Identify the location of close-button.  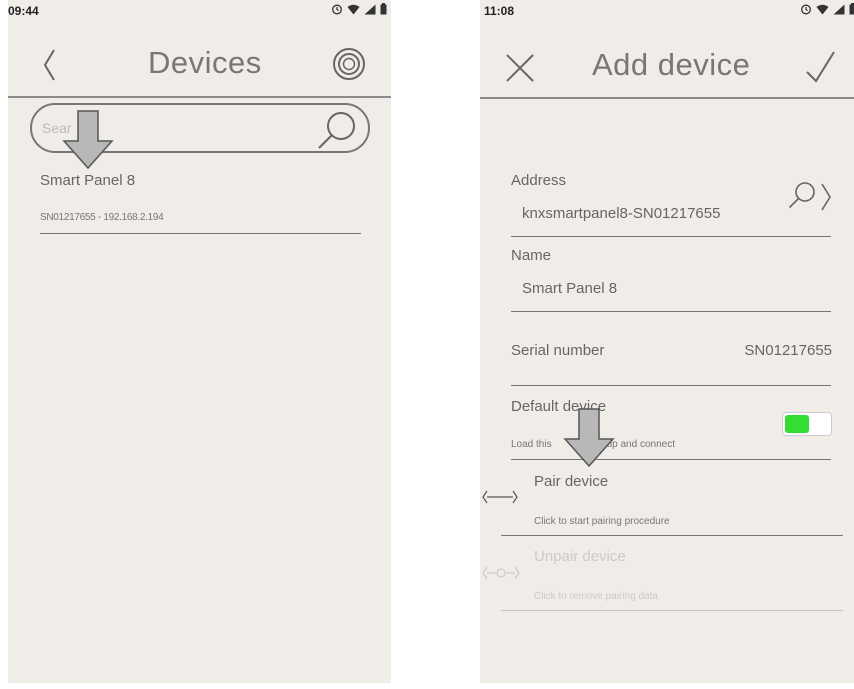
(520, 70).